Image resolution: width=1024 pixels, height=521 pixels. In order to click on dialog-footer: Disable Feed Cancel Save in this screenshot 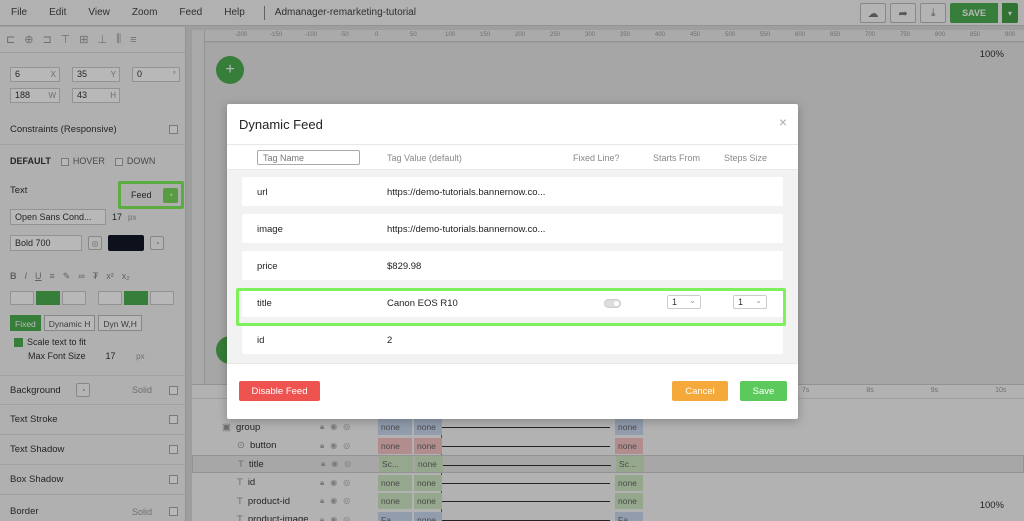, I will do `click(512, 391)`.